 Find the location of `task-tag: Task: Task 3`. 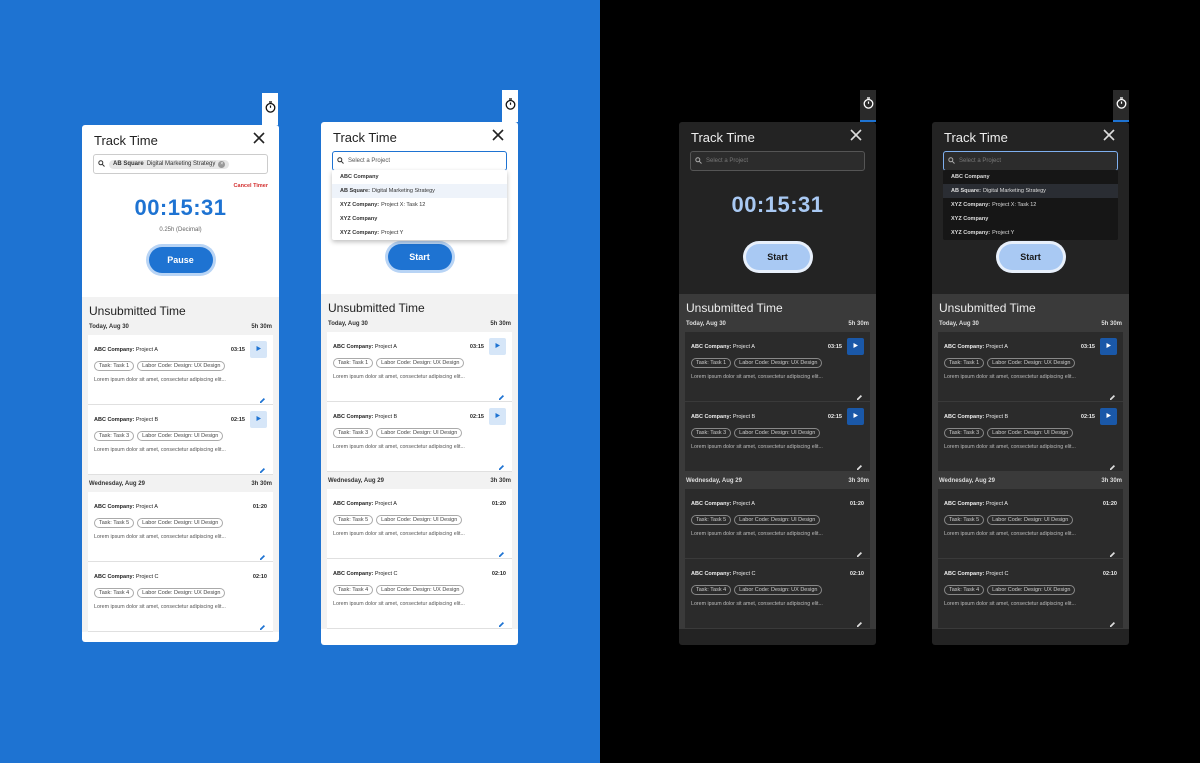

task-tag: Task: Task 3 is located at coordinates (353, 433).